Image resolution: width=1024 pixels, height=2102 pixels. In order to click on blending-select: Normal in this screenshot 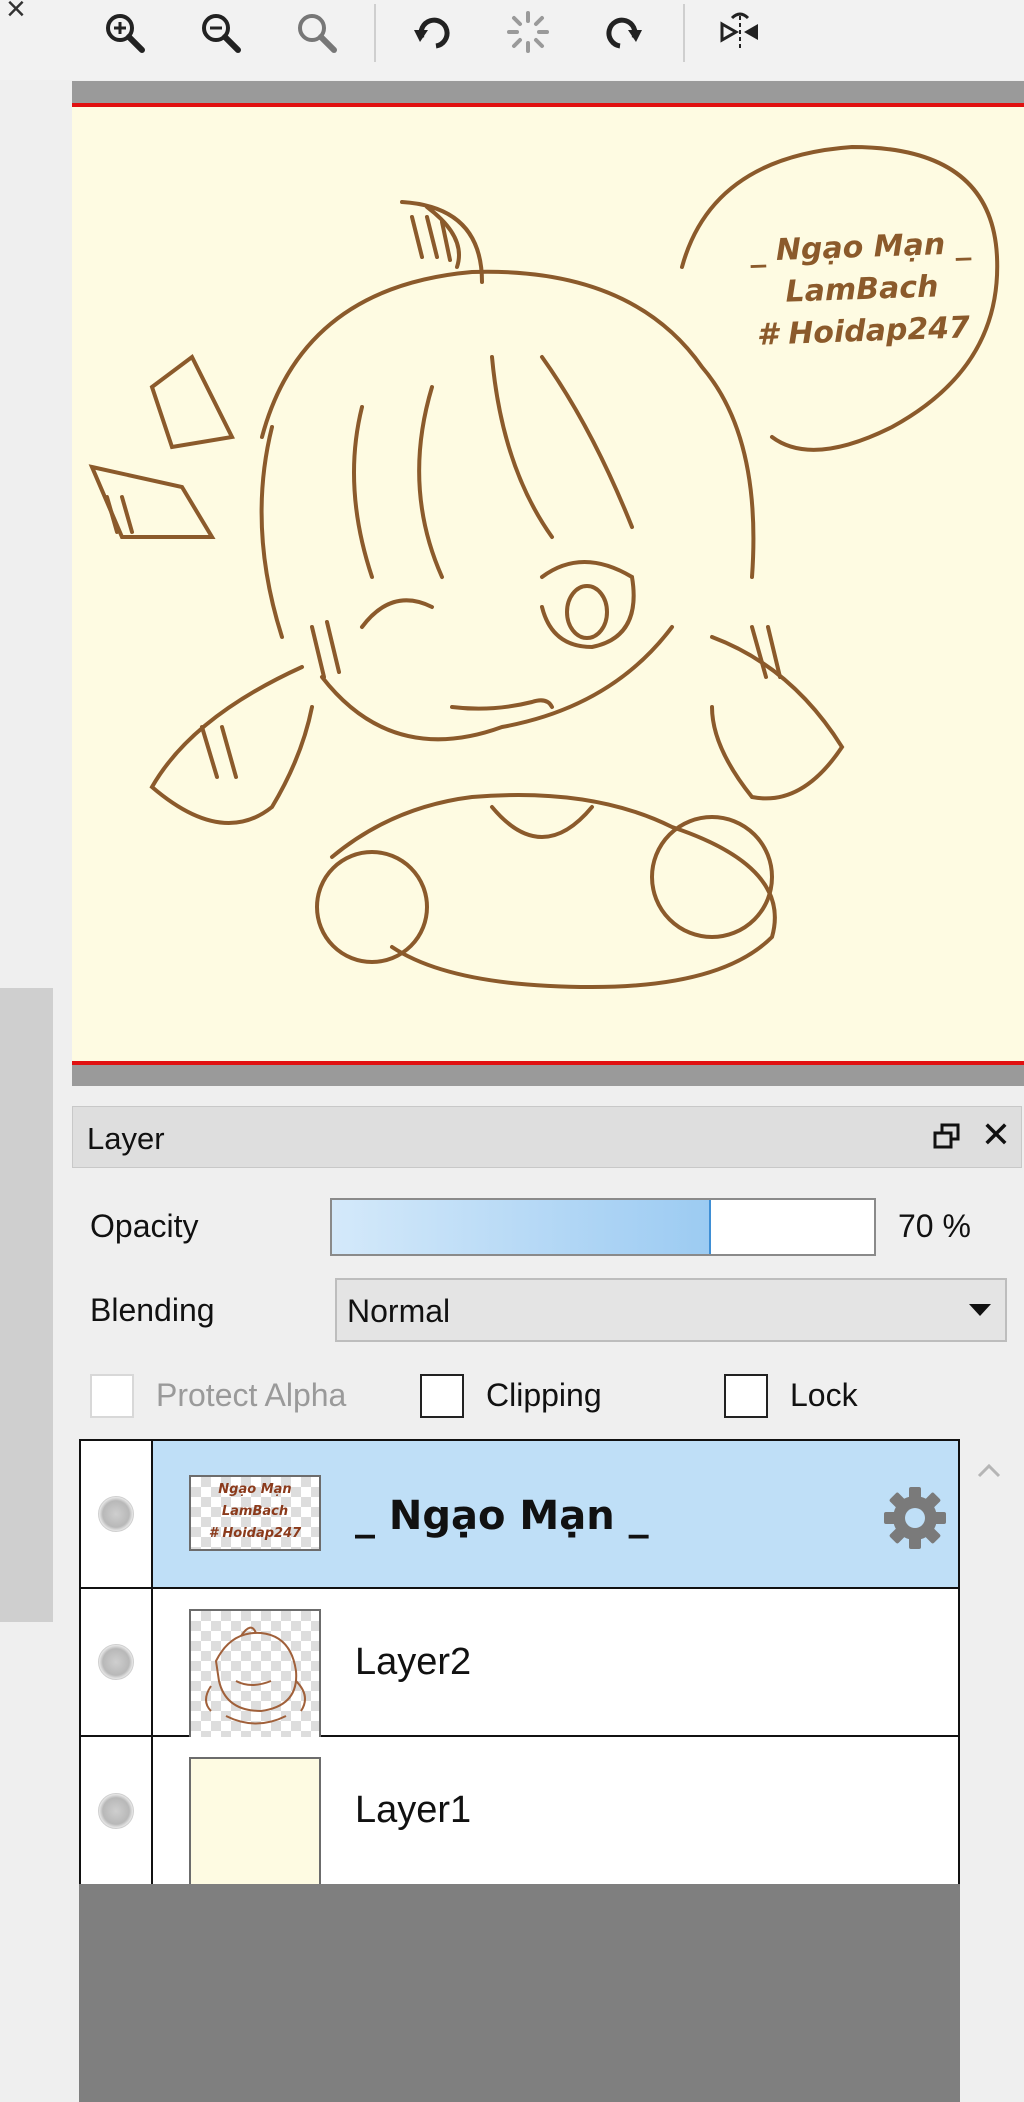, I will do `click(671, 1310)`.